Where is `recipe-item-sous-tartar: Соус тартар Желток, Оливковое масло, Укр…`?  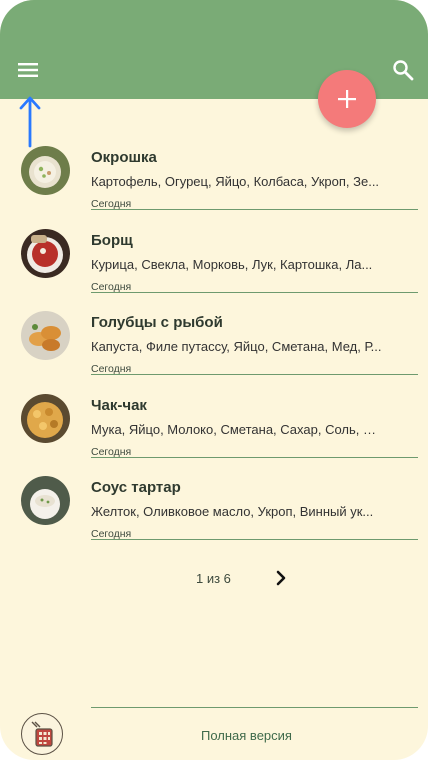
recipe-item-sous-tartar: Соус тартар Желток, Оливковое масло, Укр… is located at coordinates (214, 511).